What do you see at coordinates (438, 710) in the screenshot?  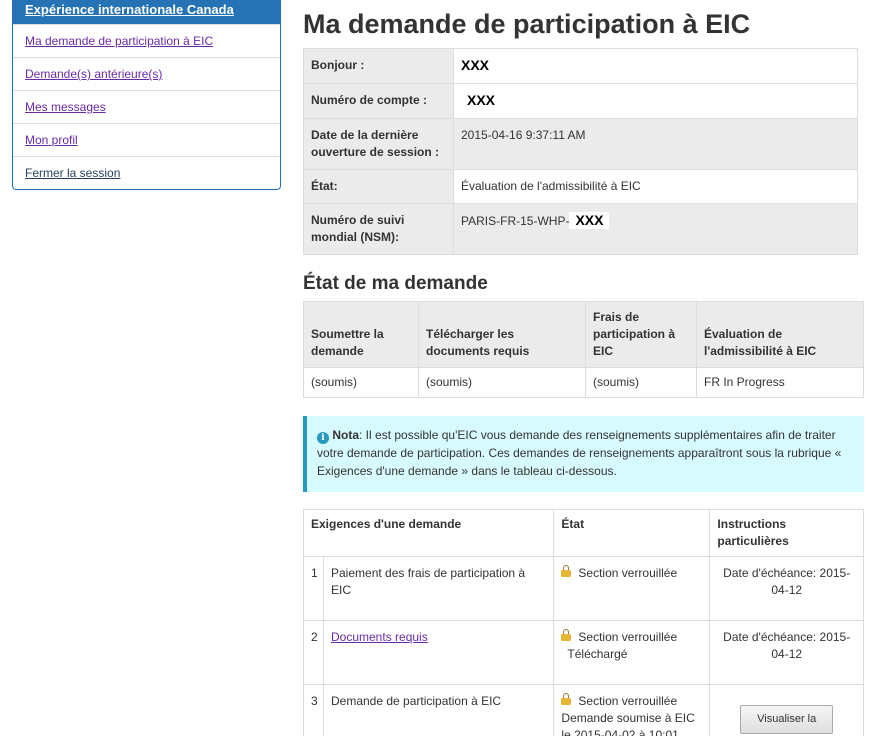 I see `req-name: Demande de participation à EIC` at bounding box center [438, 710].